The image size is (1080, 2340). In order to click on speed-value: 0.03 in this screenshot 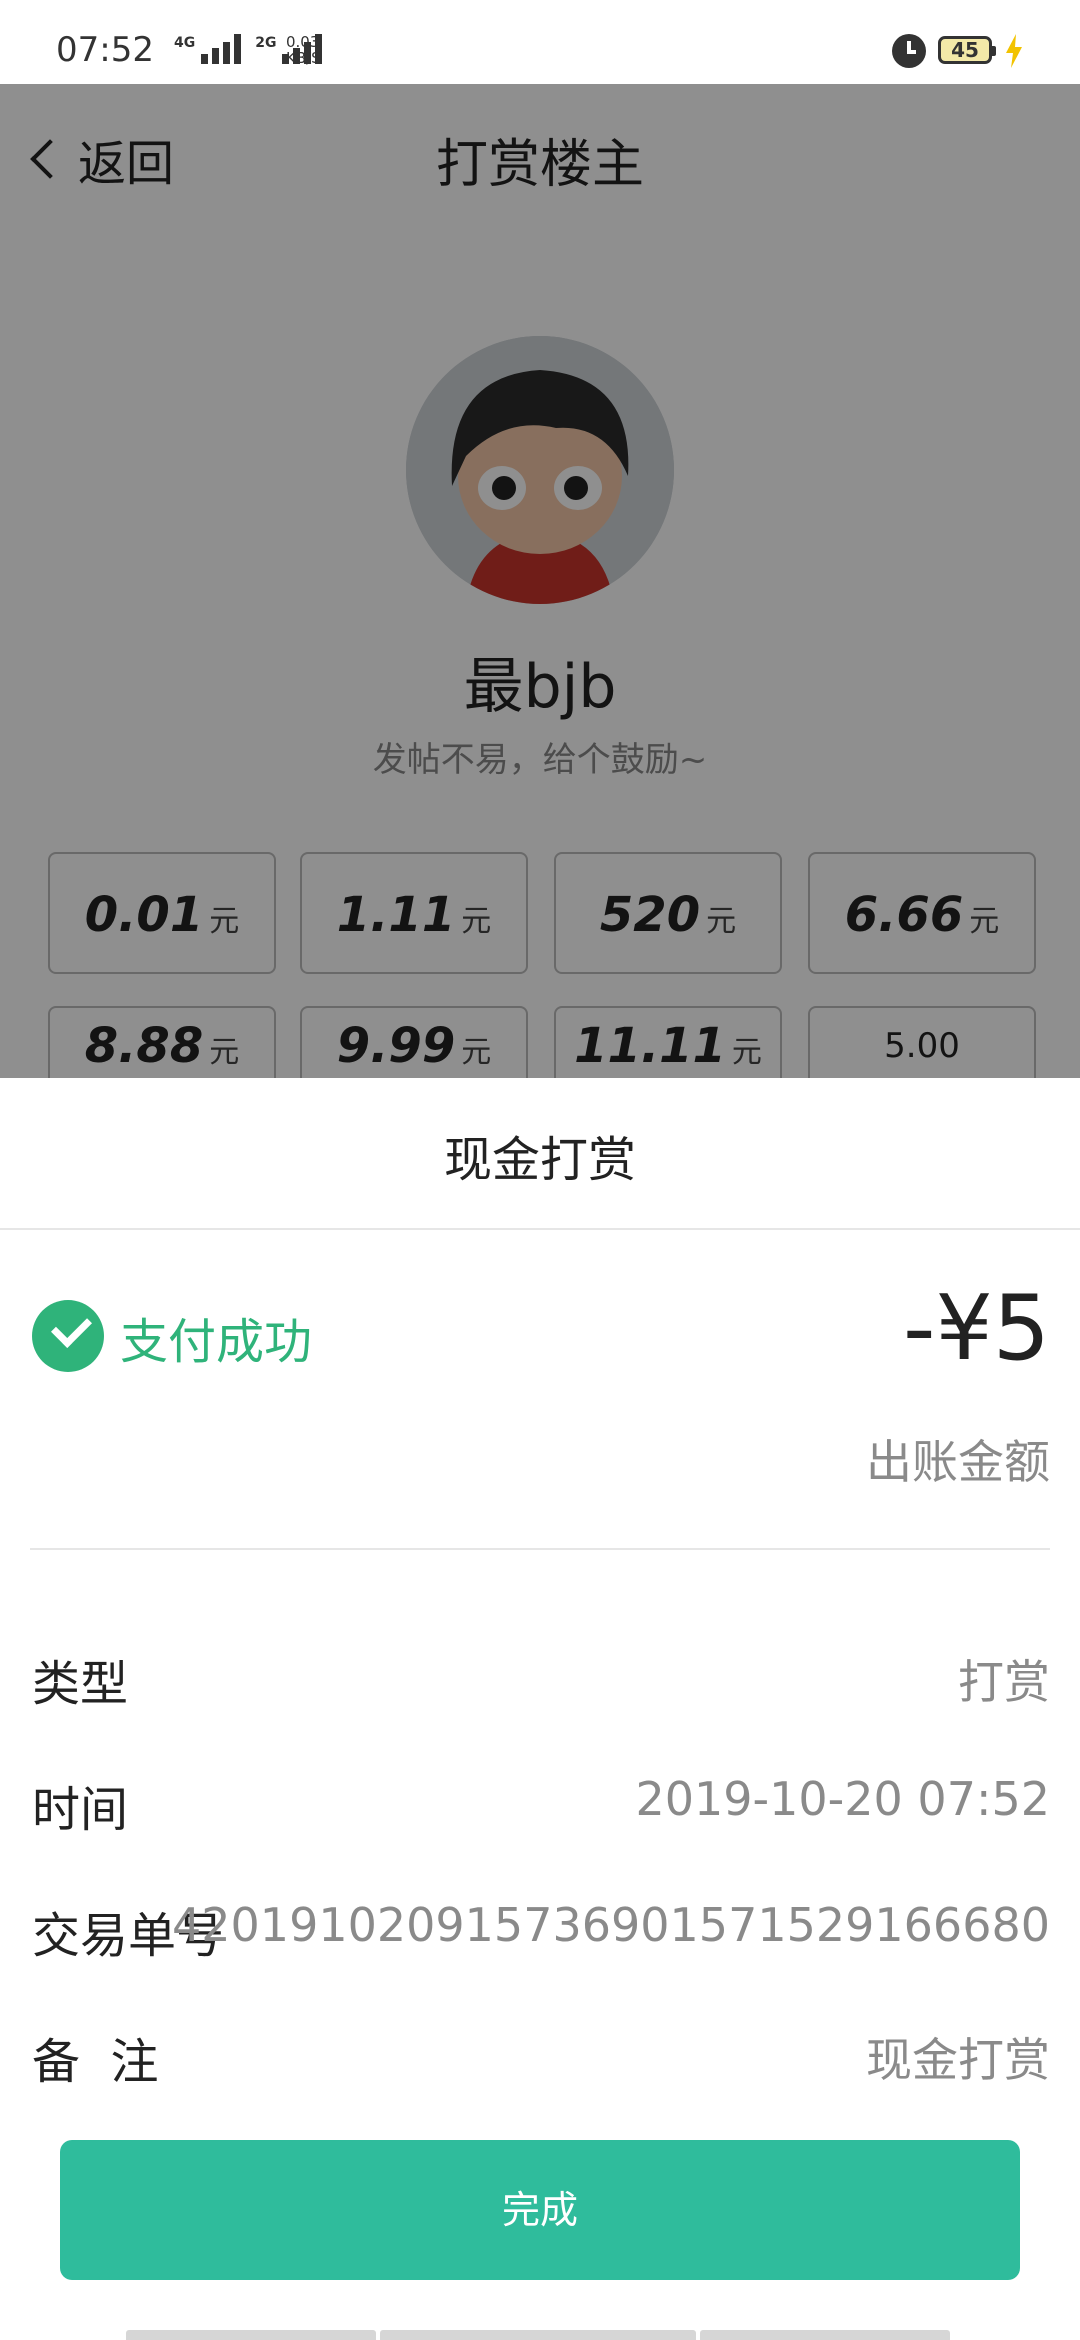, I will do `click(303, 42)`.